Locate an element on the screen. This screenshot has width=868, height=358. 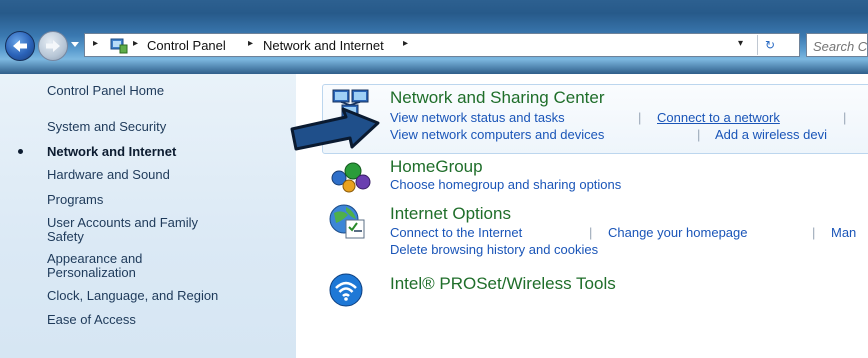
recent-pages-dropdown is located at coordinates (75, 45).